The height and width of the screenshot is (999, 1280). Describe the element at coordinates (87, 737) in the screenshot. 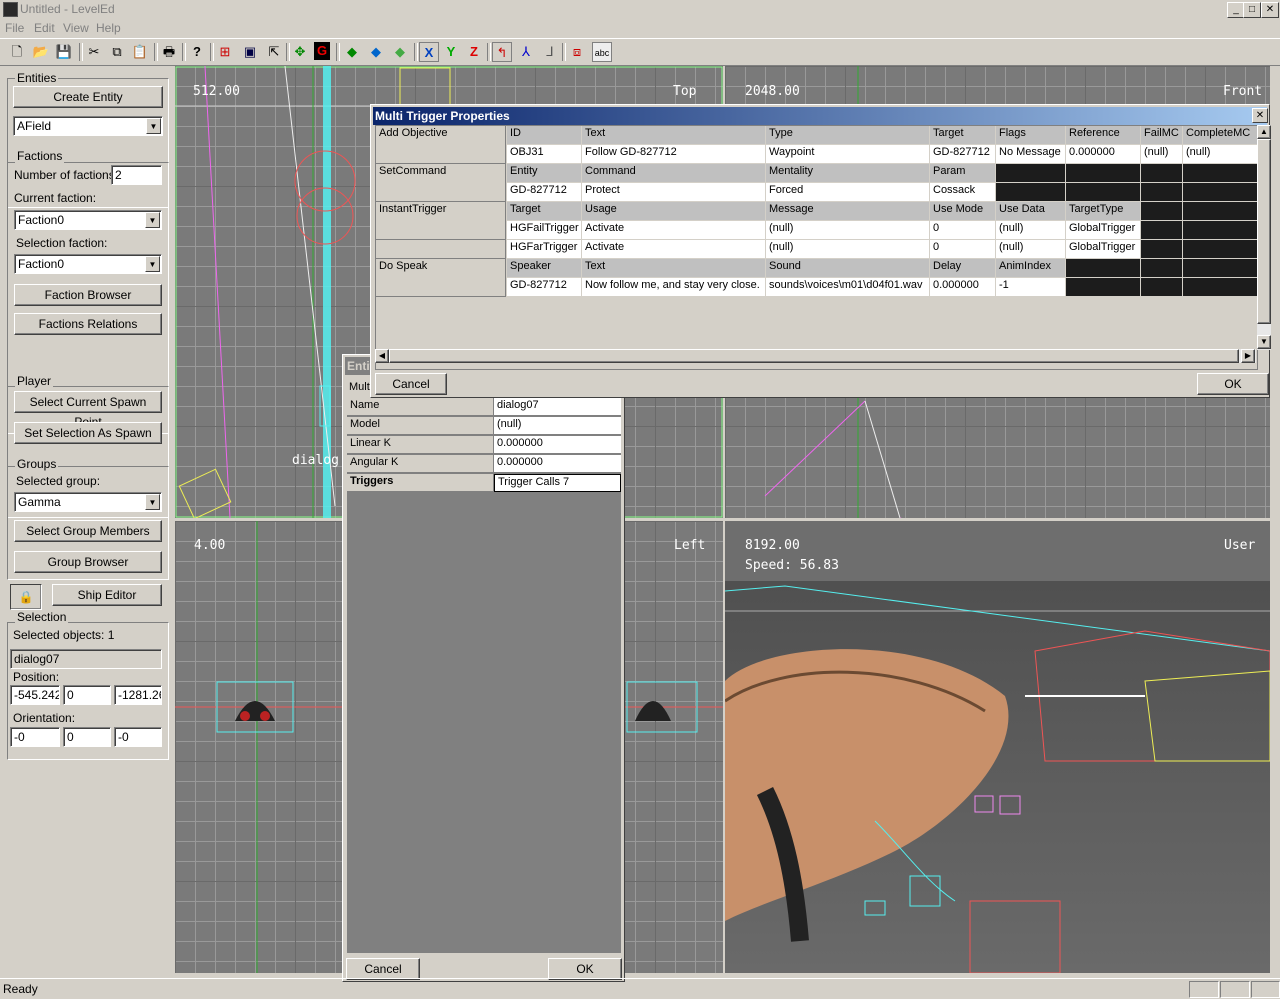

I see `orientation-y-field: 0` at that location.